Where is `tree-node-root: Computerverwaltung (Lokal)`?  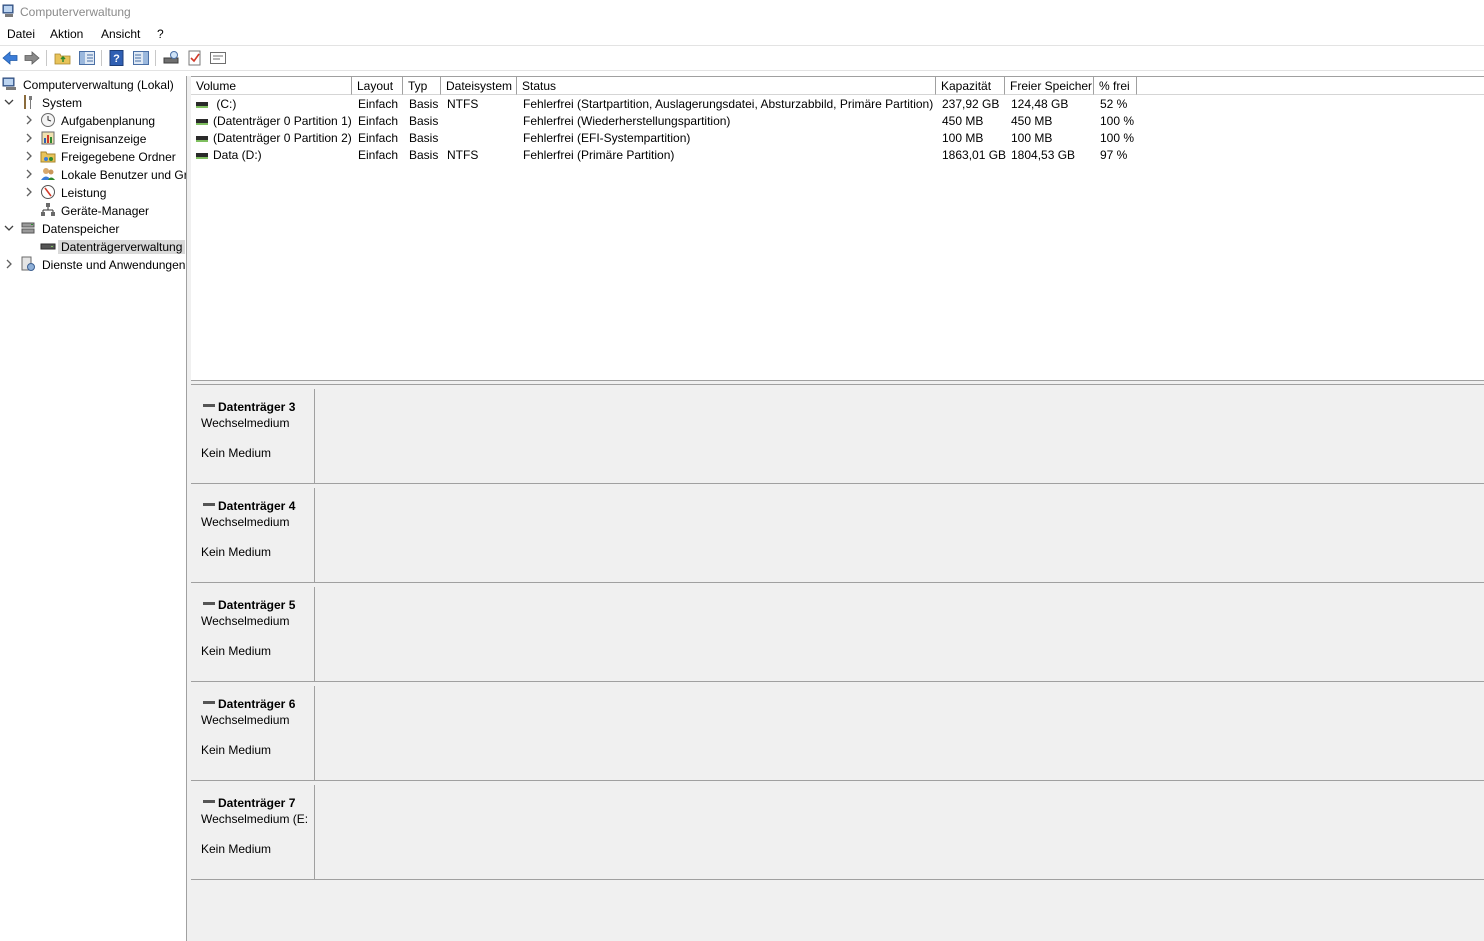 tree-node-root: Computerverwaltung (Lokal) is located at coordinates (93, 85).